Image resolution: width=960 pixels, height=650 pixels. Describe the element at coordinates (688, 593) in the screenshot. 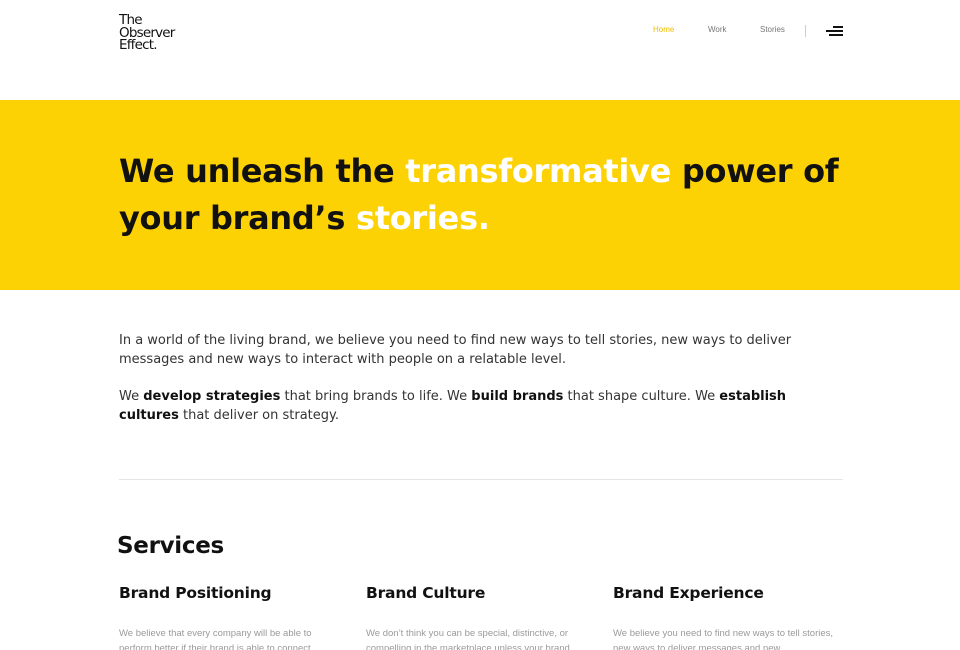

I see `service-title: Brand Experience` at that location.